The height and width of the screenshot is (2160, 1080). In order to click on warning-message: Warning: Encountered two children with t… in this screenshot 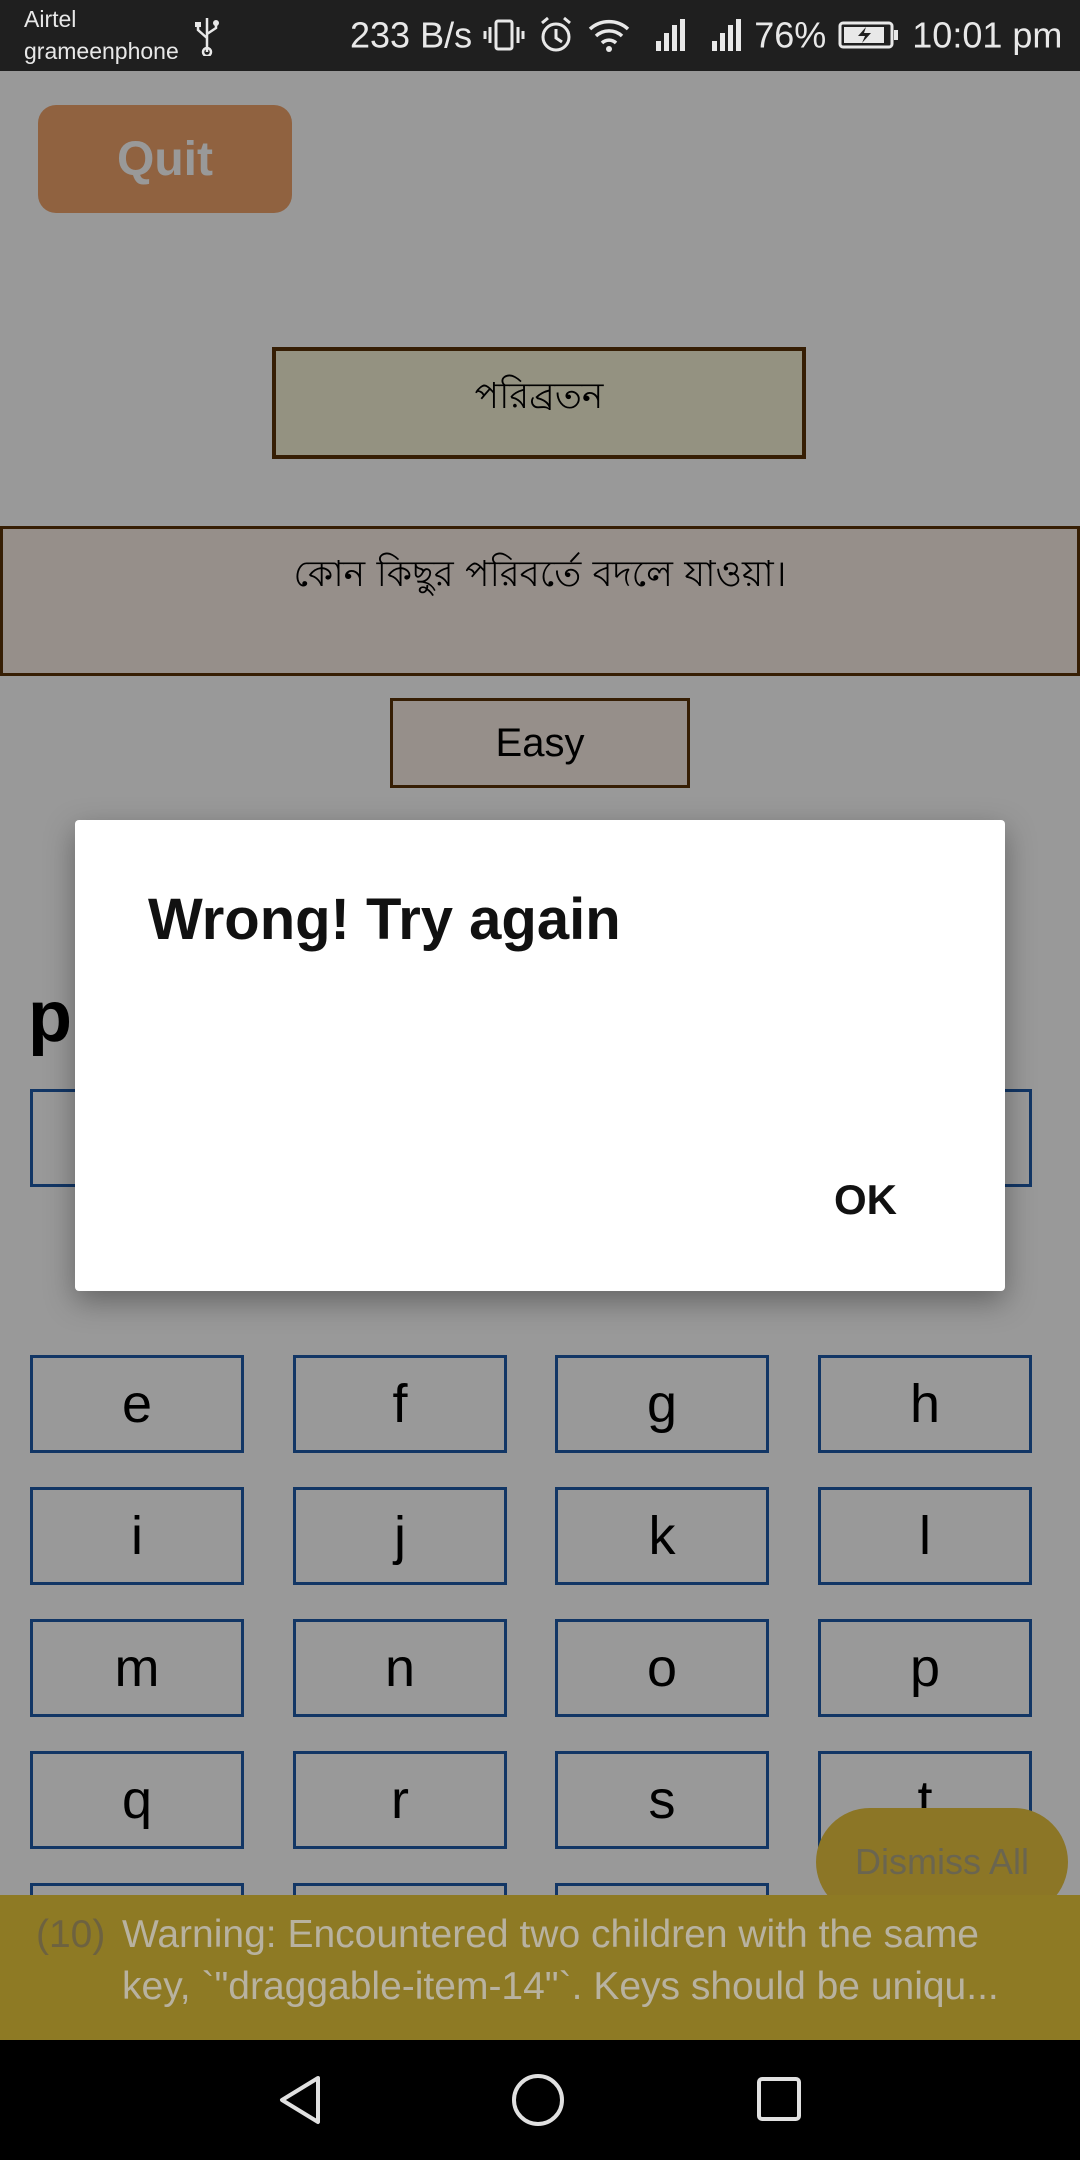, I will do `click(560, 1960)`.